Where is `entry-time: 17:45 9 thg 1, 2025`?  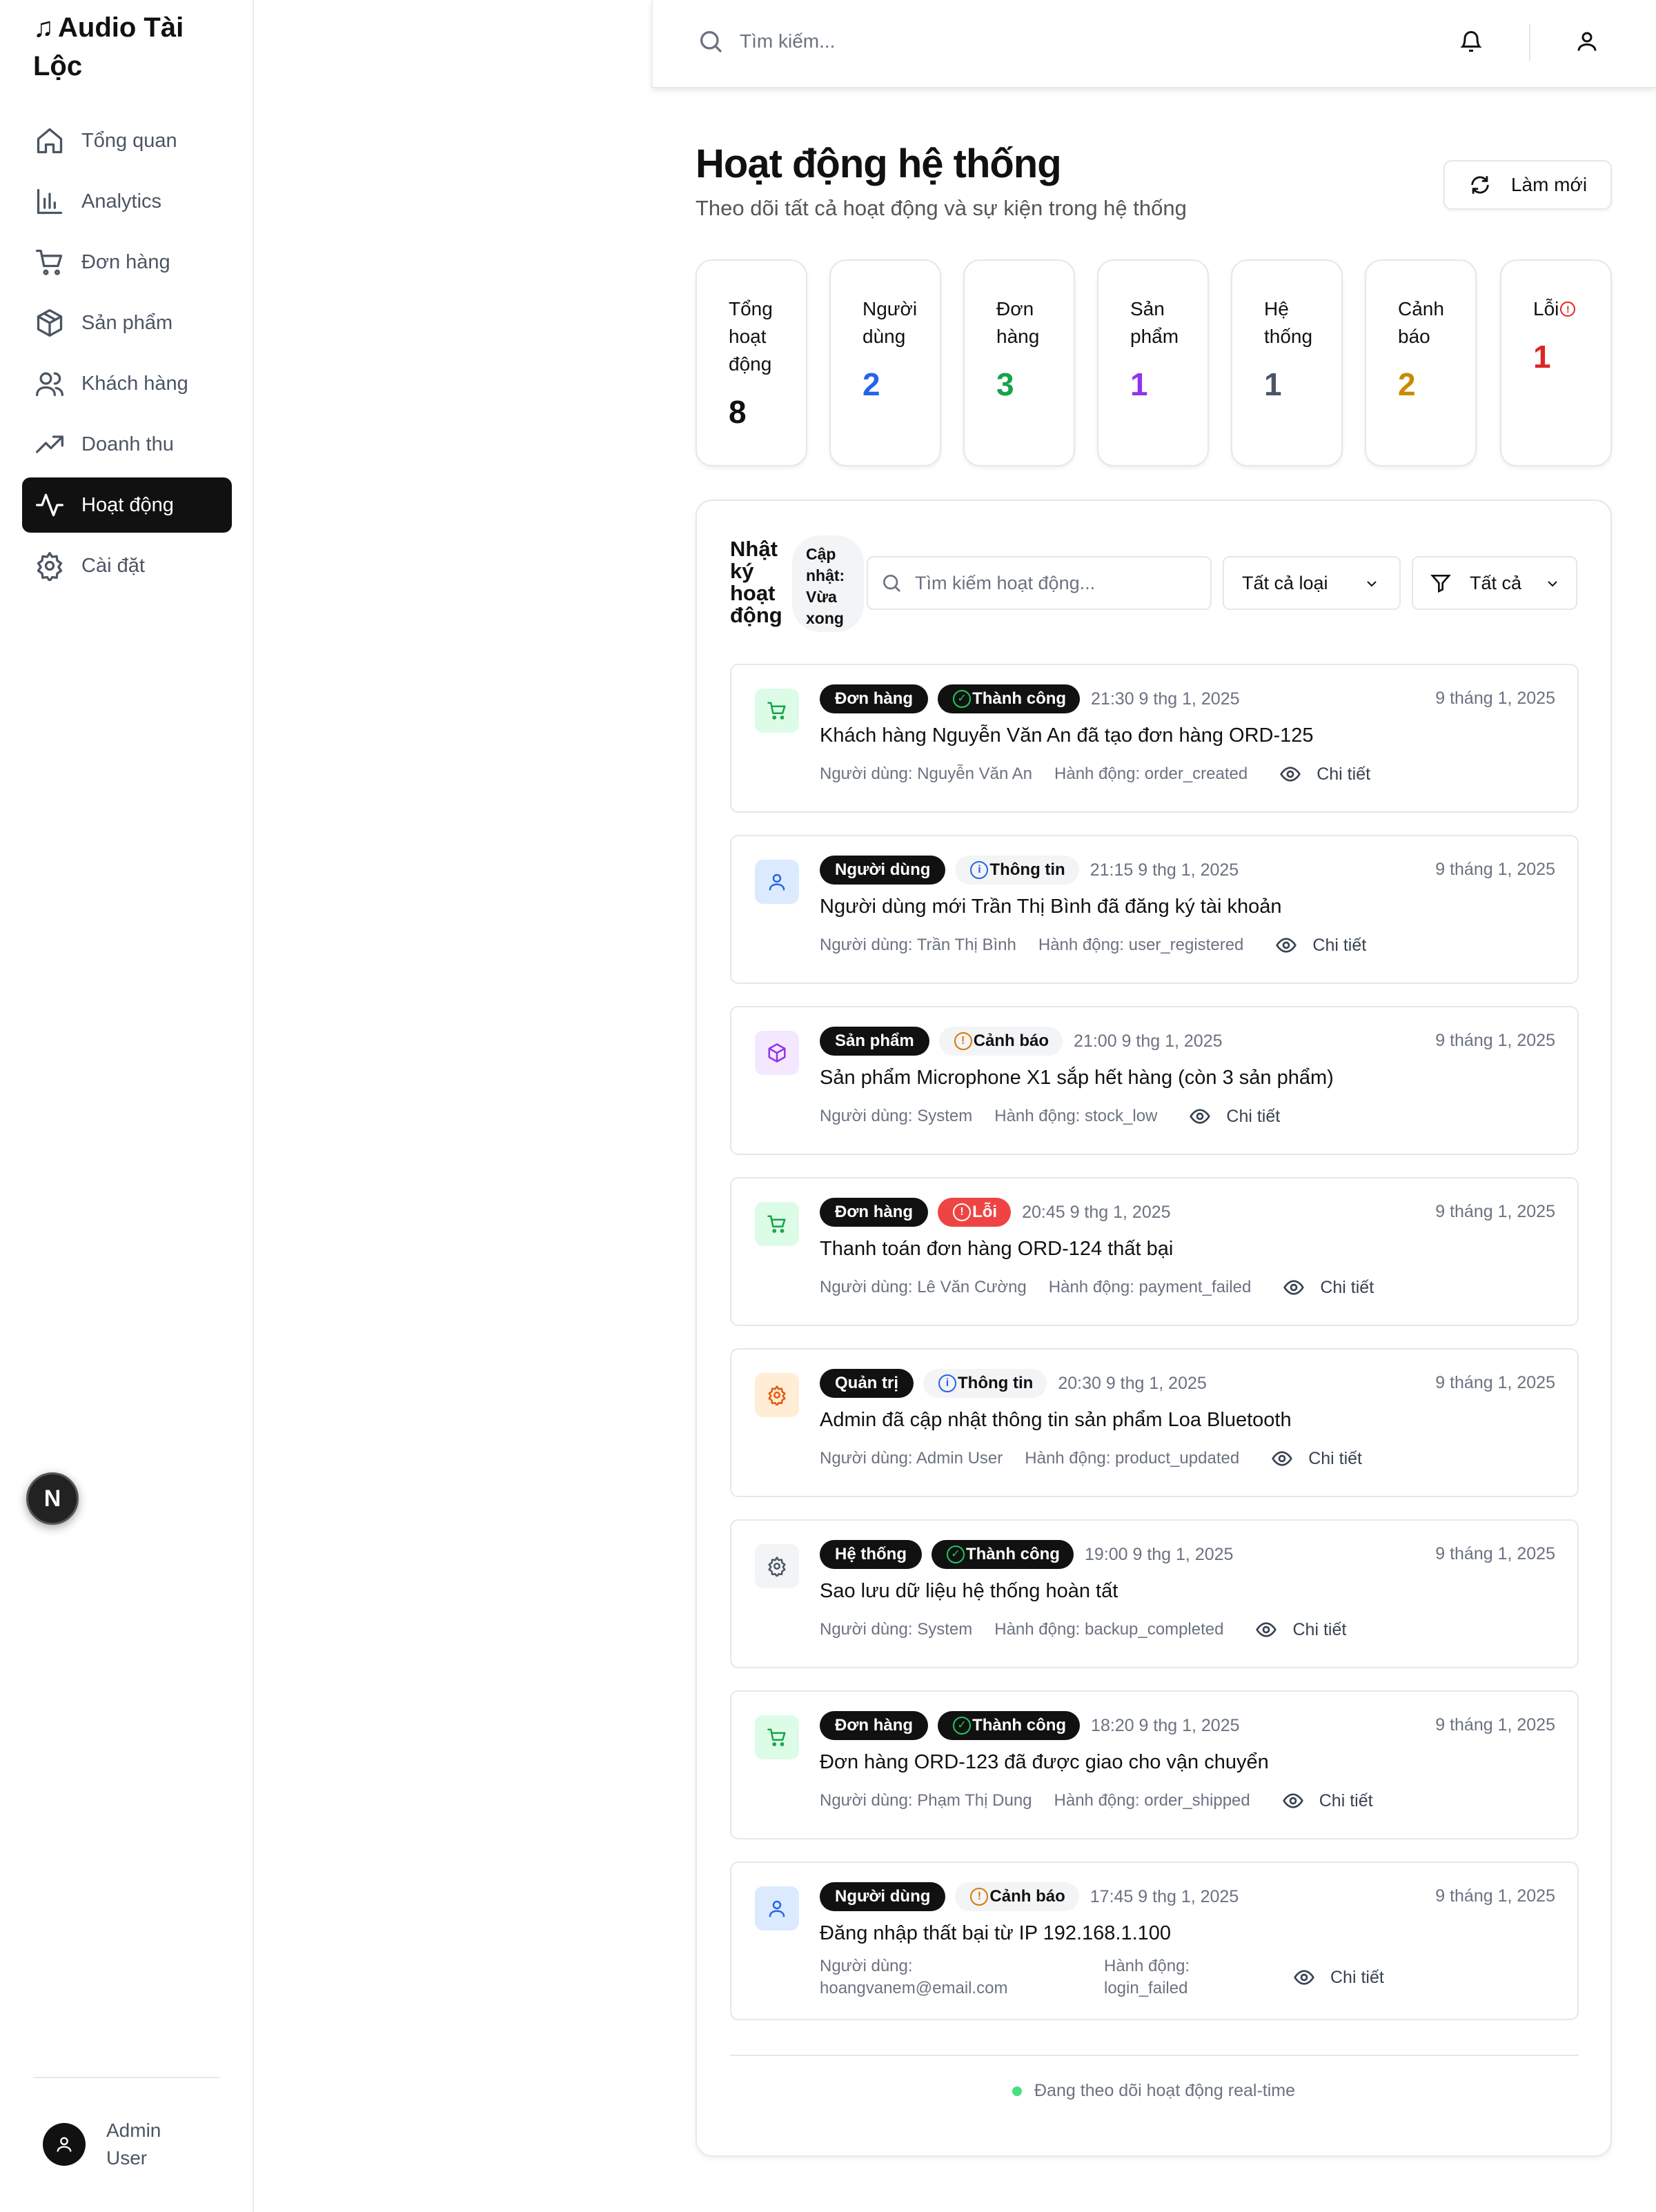
entry-time: 17:45 9 thg 1, 2025 is located at coordinates (1164, 1896).